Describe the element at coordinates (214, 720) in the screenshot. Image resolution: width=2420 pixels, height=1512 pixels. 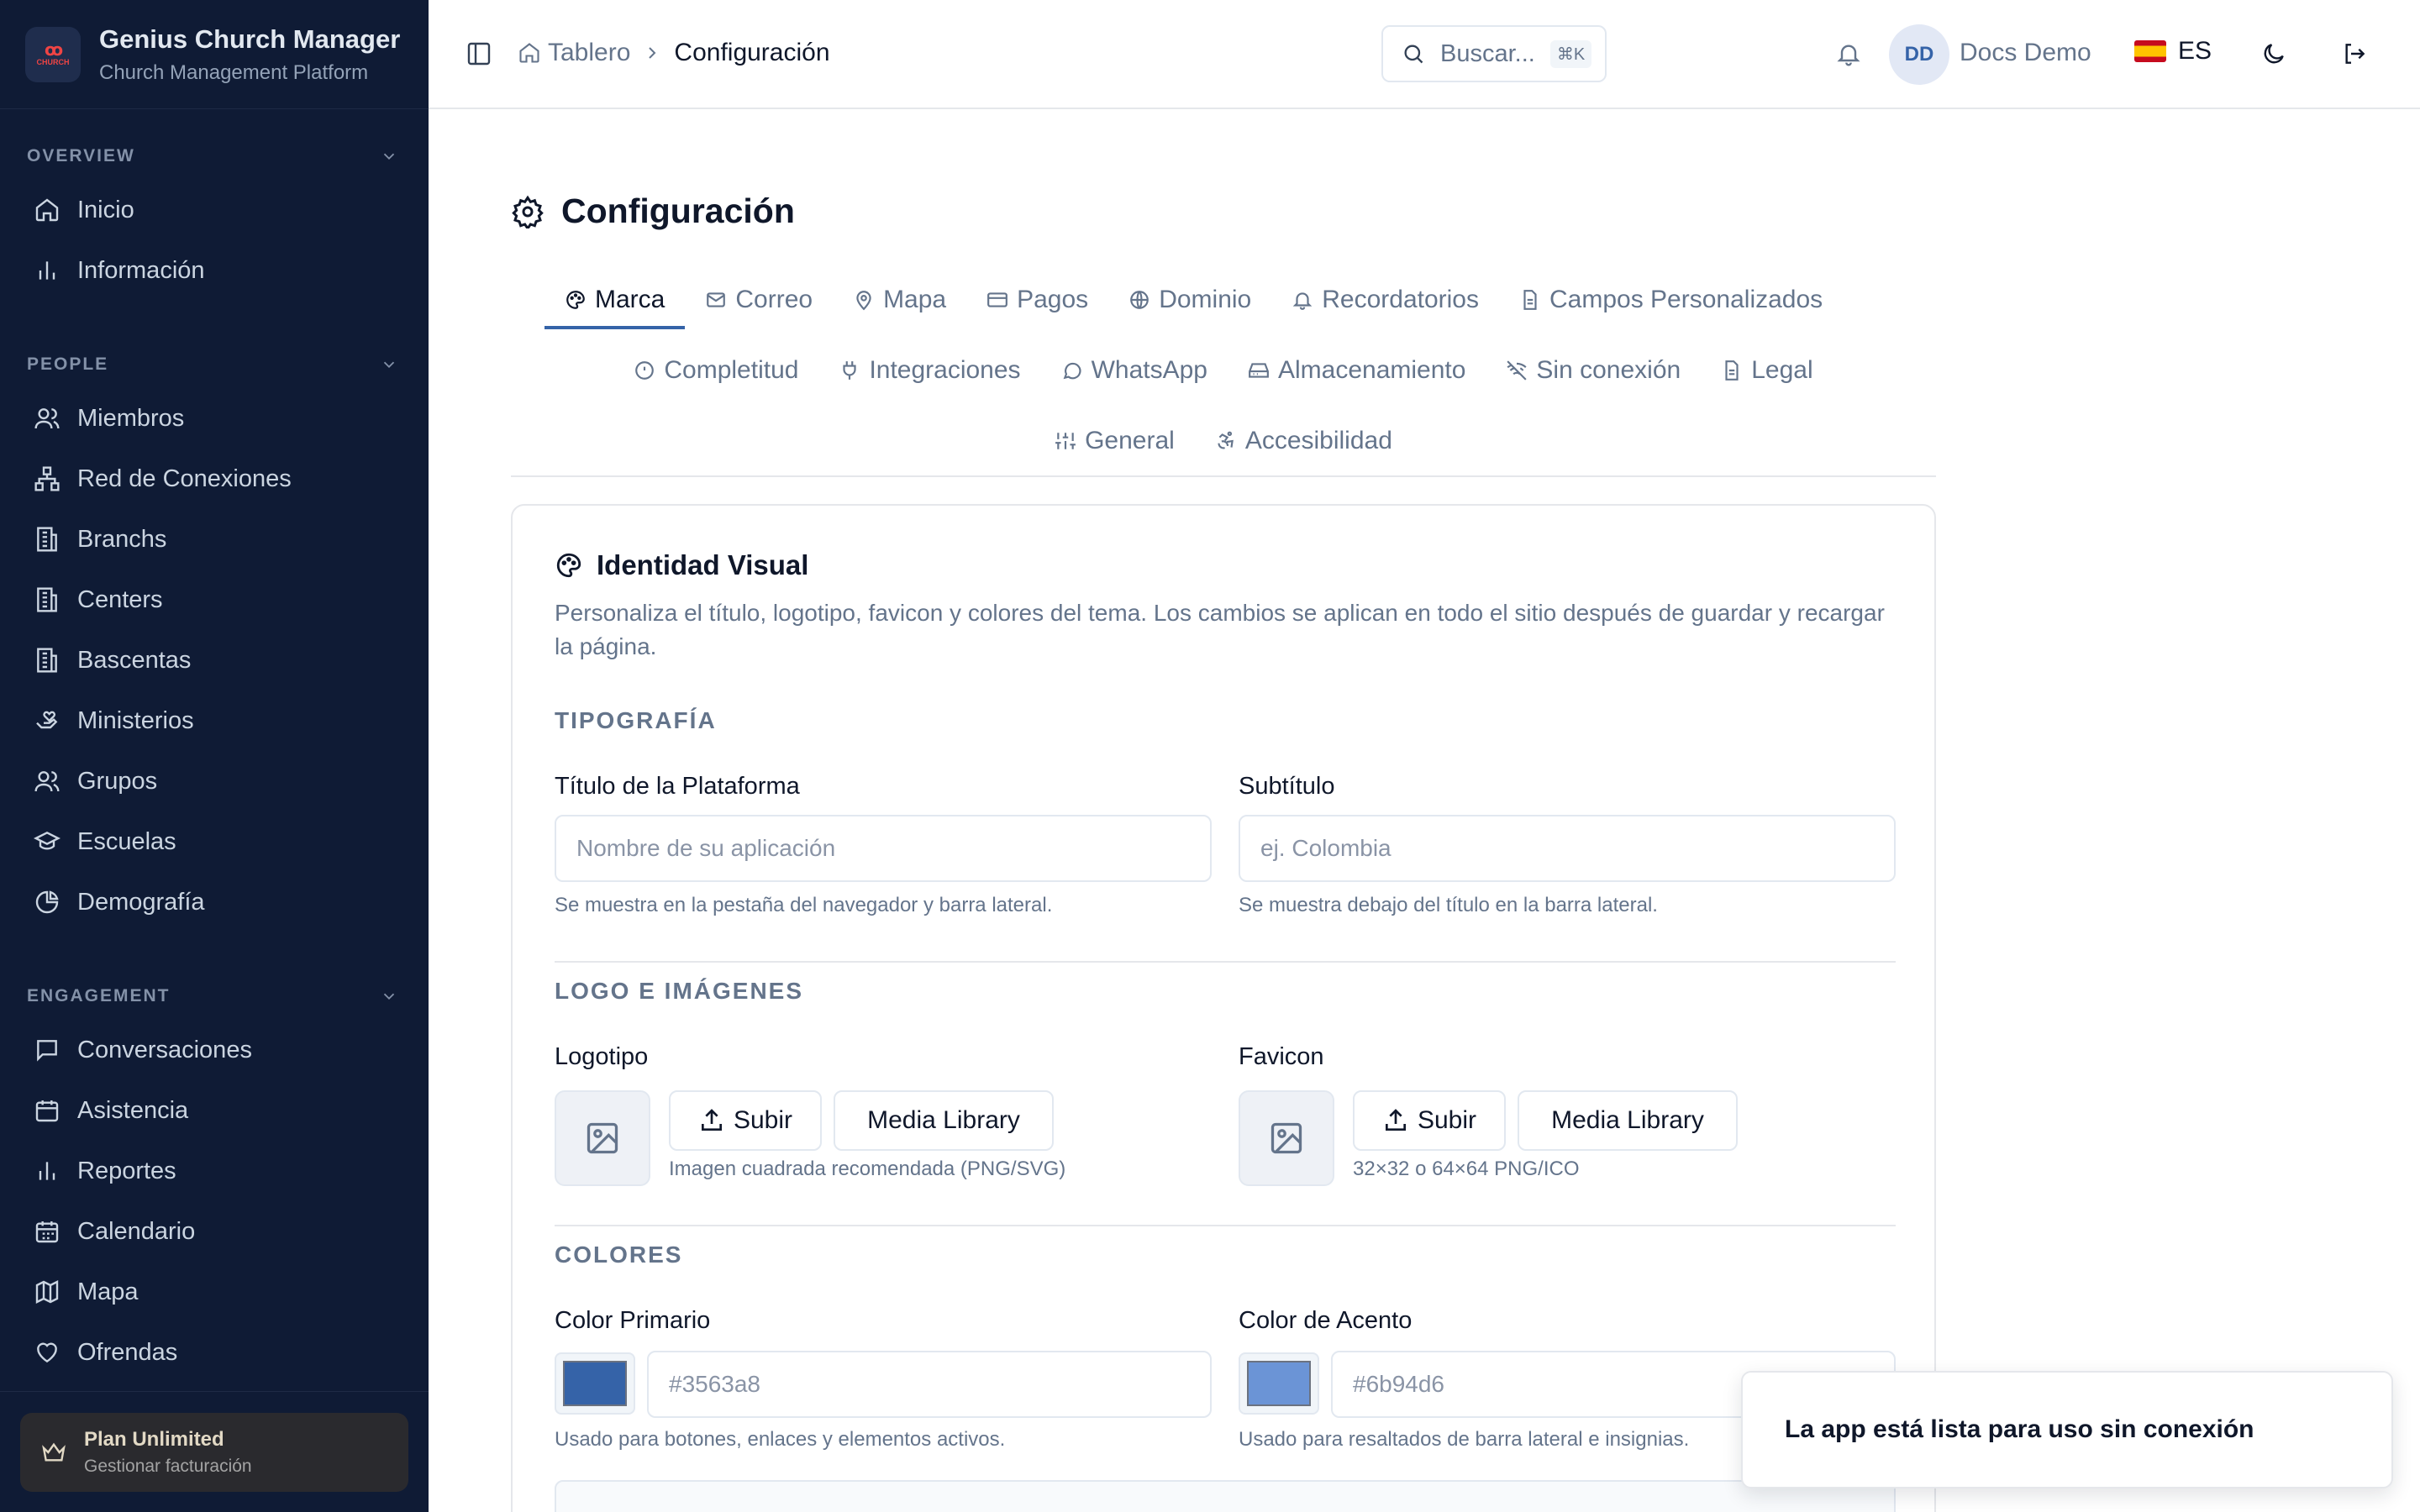
I see `sidebar-item-ministerios: Ministerios` at that location.